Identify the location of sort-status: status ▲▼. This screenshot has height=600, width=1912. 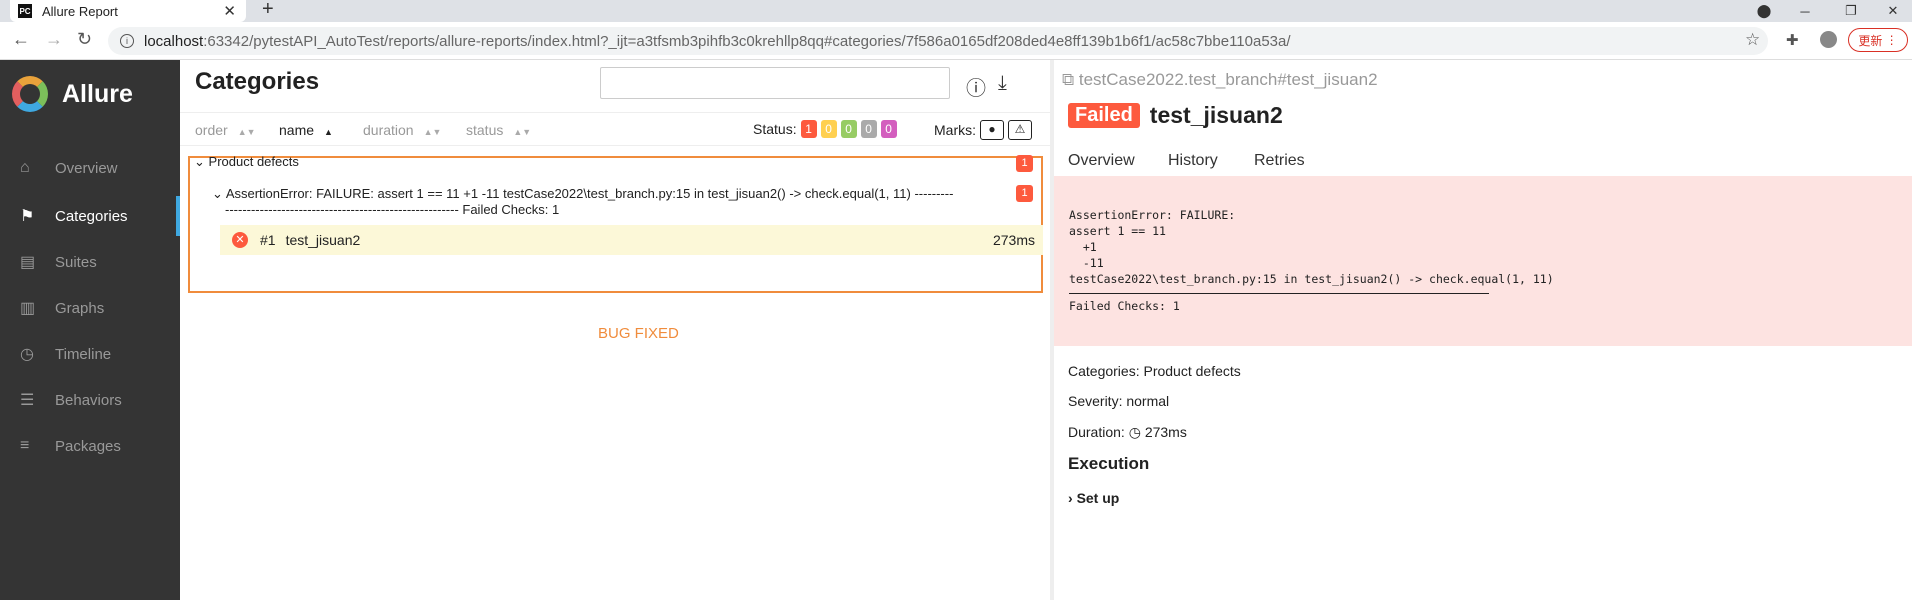
(498, 130).